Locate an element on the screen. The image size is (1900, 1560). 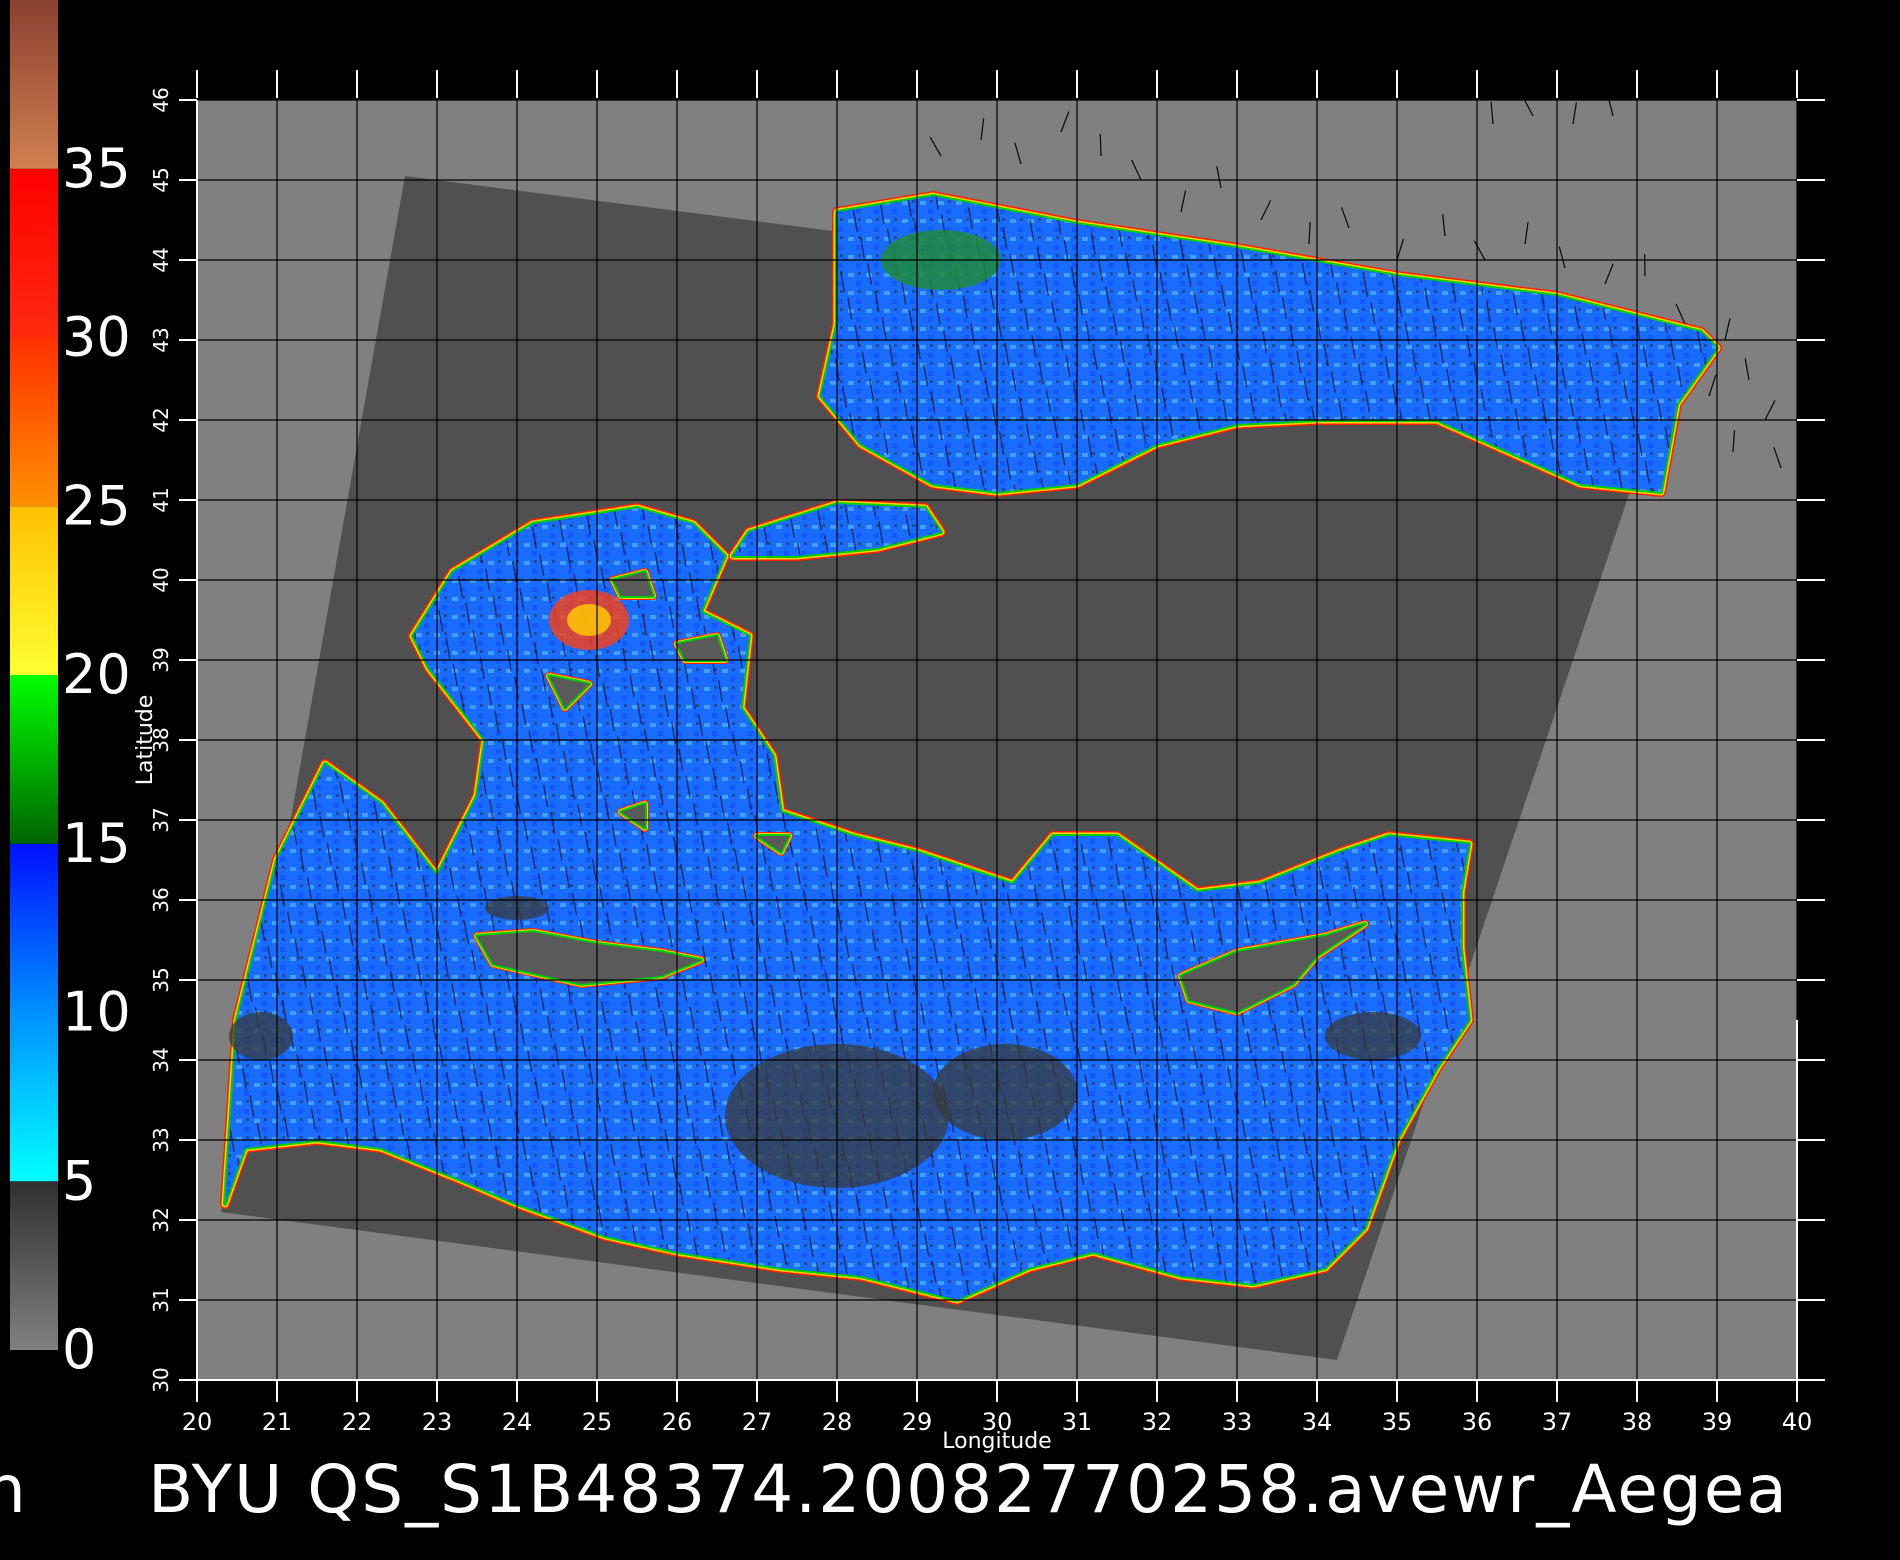
colorbar-label: 0 is located at coordinates (79, 1349).